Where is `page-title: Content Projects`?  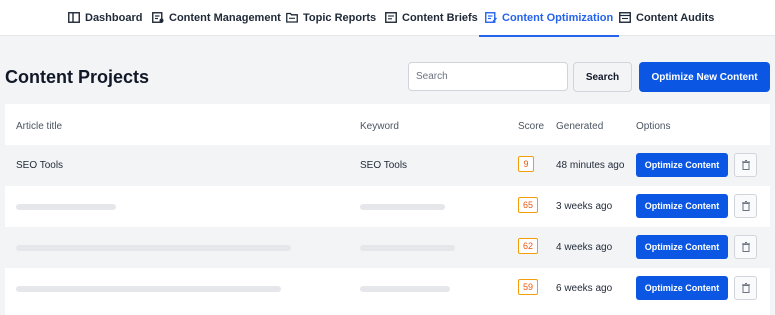 page-title: Content Projects is located at coordinates (77, 77).